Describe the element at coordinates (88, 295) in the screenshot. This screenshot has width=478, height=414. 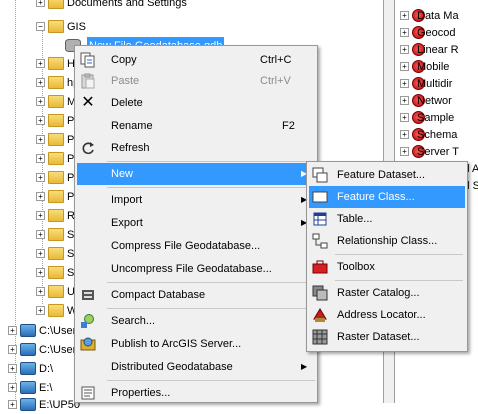
I see `compact-icon` at that location.